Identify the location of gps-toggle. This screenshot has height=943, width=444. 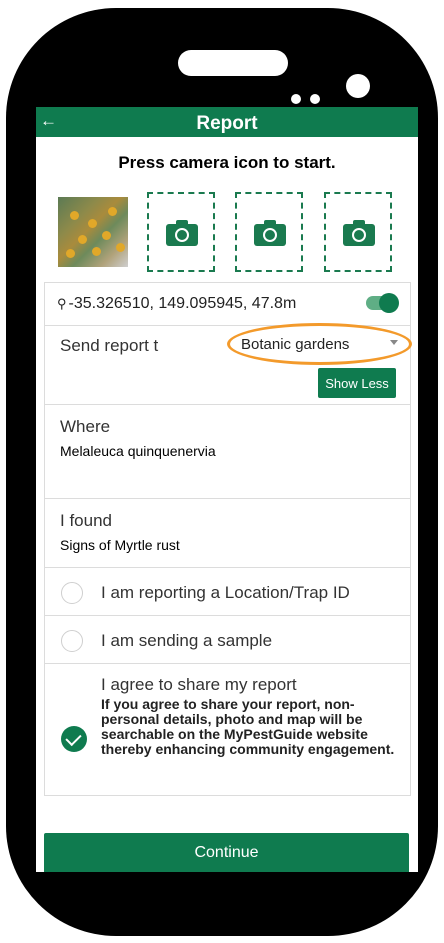
(382, 303).